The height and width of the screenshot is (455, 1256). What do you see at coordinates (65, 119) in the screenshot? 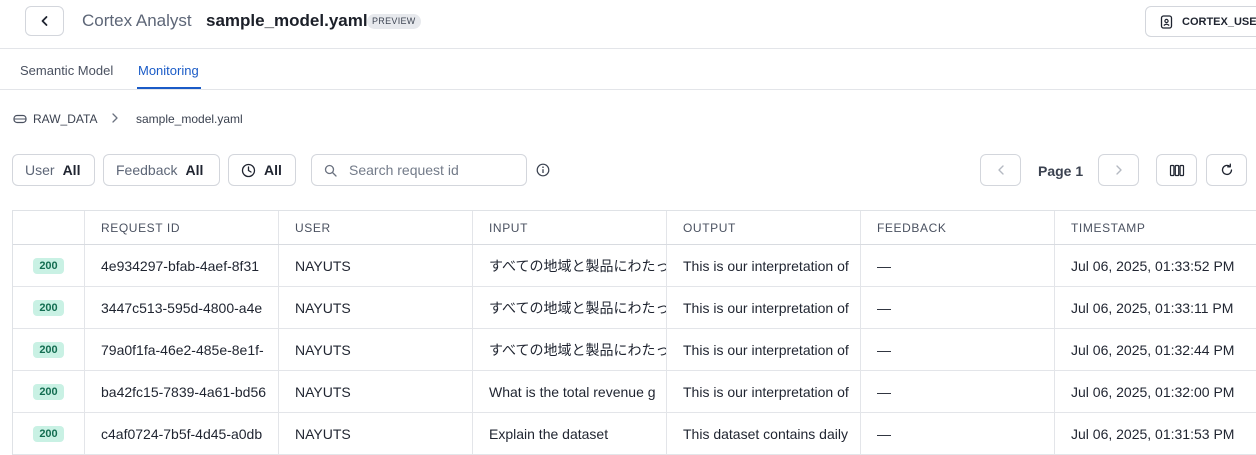
I see `breadcrumb-database-label: RAW_DATA` at bounding box center [65, 119].